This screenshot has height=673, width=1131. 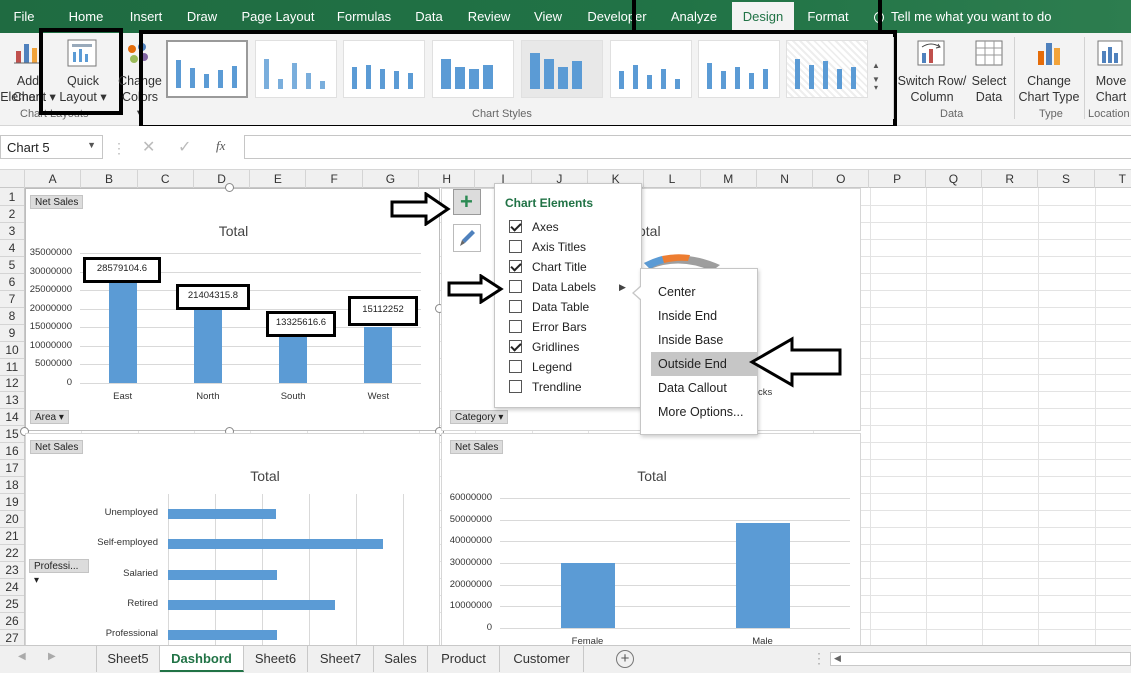 I want to click on sheet-tab-customer: Customer, so click(x=542, y=659).